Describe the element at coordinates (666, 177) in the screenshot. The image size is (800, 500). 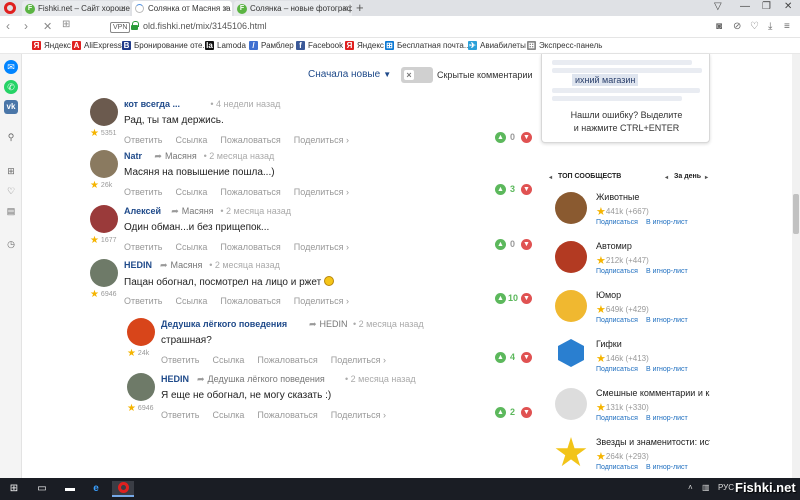
I see `prev-period-icon: ◂` at that location.